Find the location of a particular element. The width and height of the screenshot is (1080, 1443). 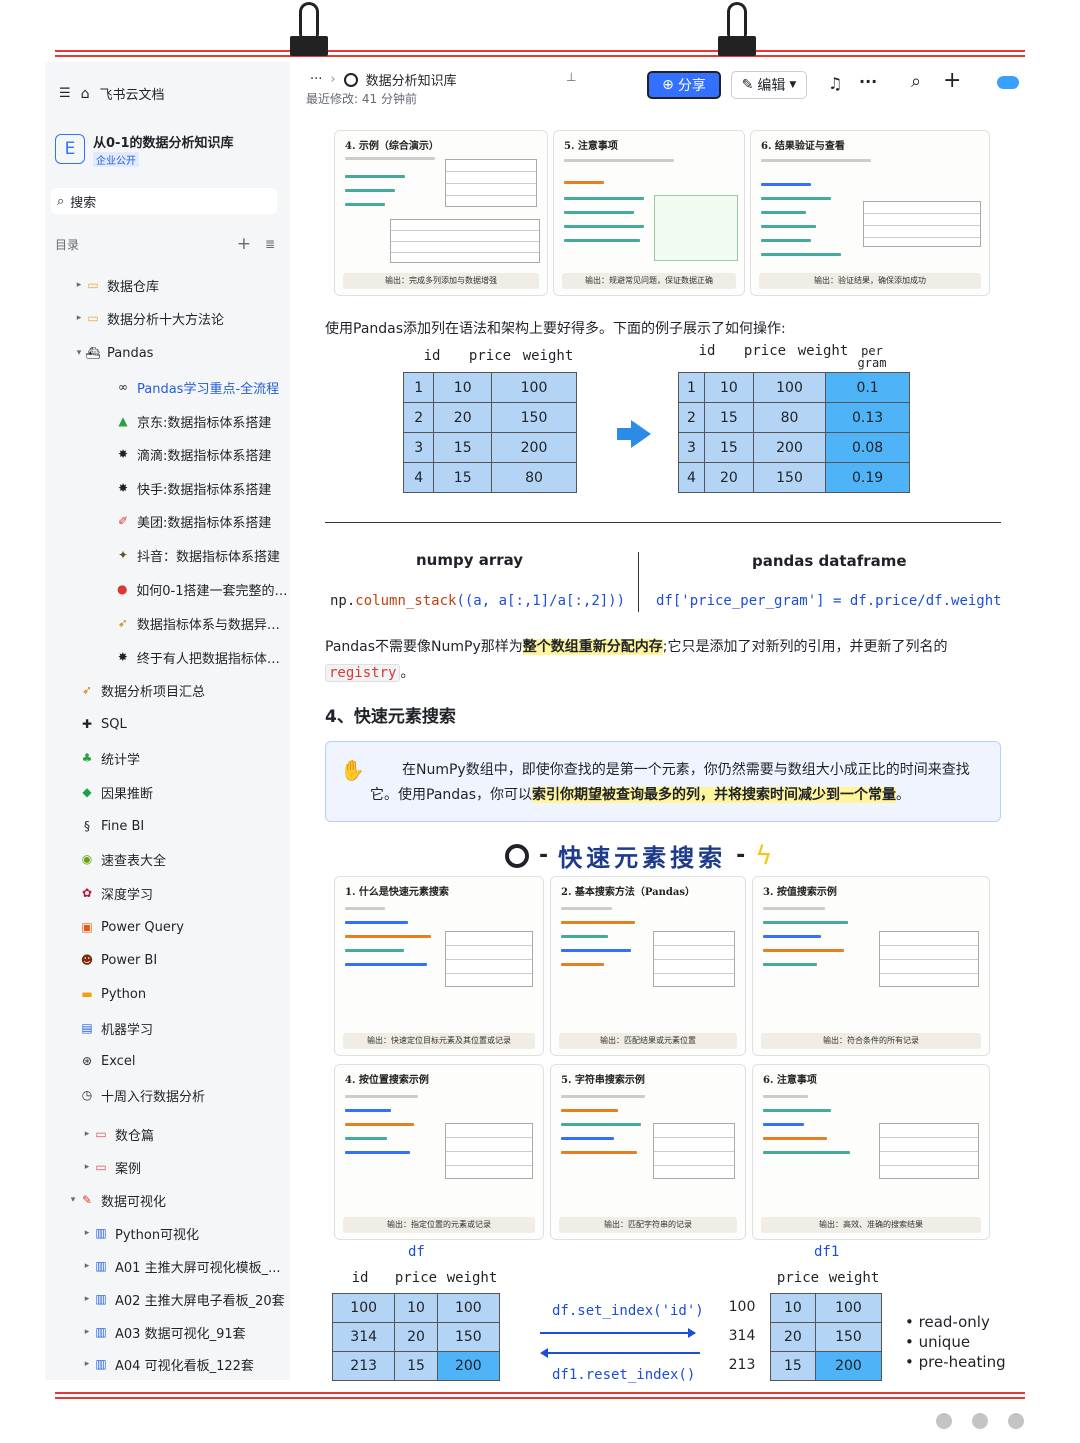

pen-icon: ✐ is located at coordinates (123, 521).